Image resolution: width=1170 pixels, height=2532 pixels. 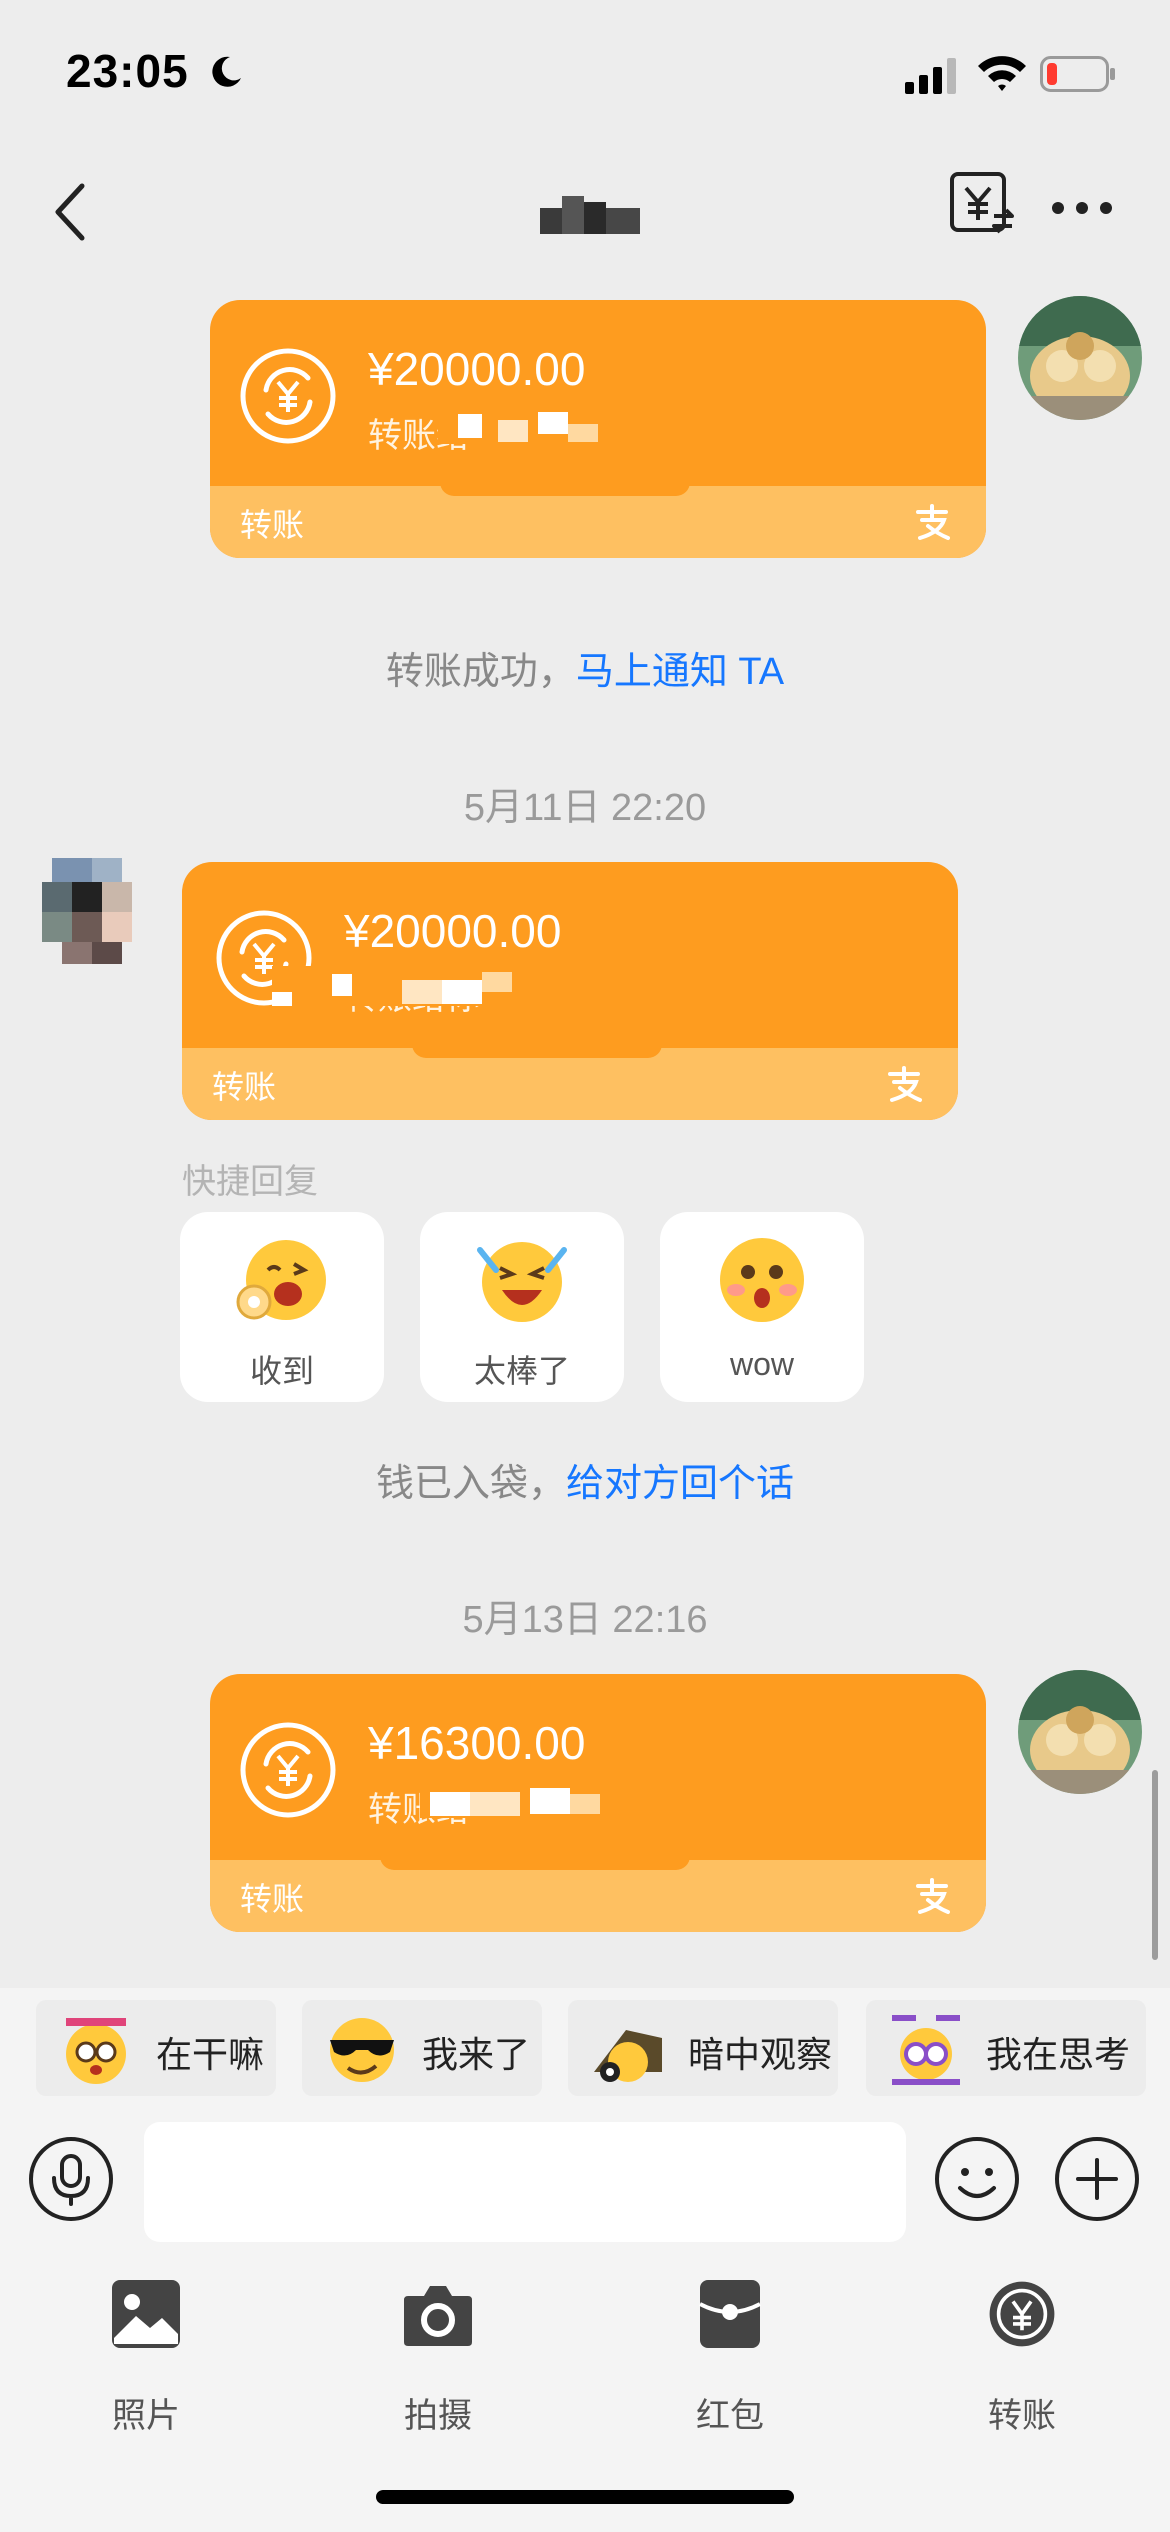 I want to click on status-time: 23:05, so click(x=127, y=71).